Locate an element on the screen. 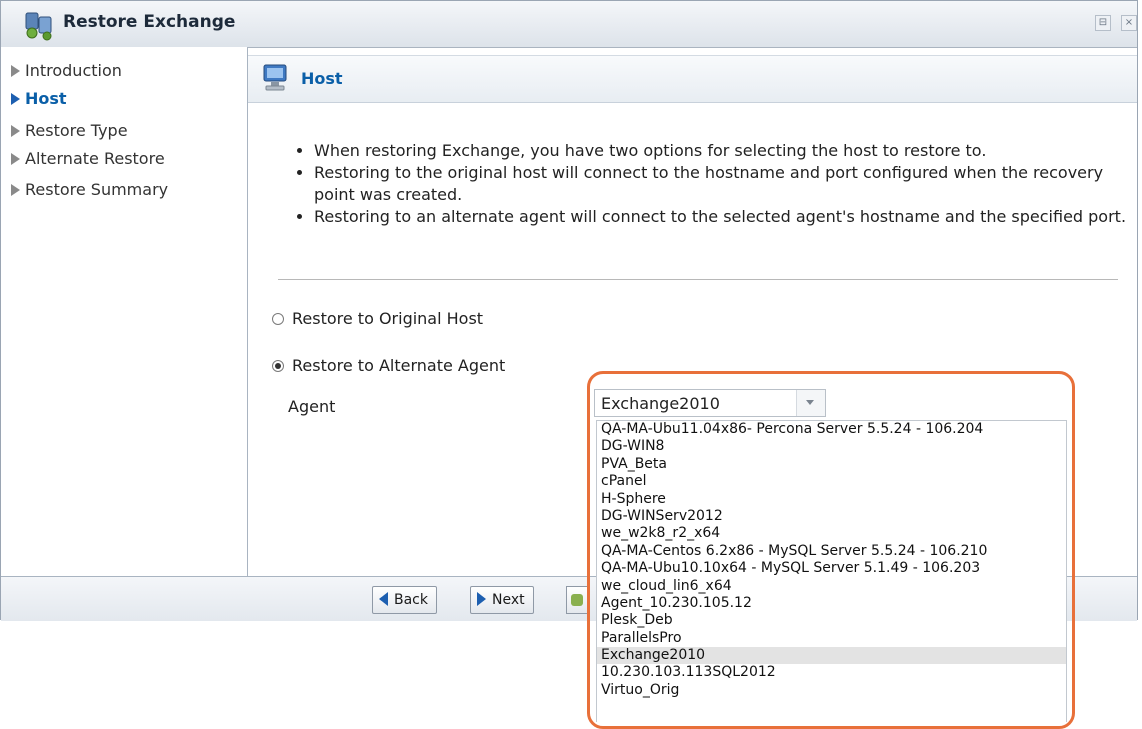 The height and width of the screenshot is (729, 1142). agent-select-value: Exchange2010 is located at coordinates (660, 403).